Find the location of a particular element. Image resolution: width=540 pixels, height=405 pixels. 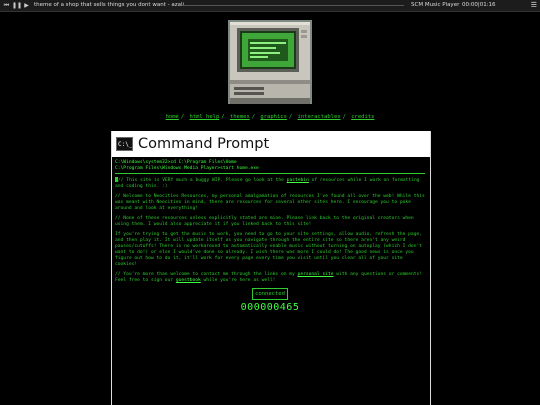

terminal-icon: C:\_ is located at coordinates (124, 144).